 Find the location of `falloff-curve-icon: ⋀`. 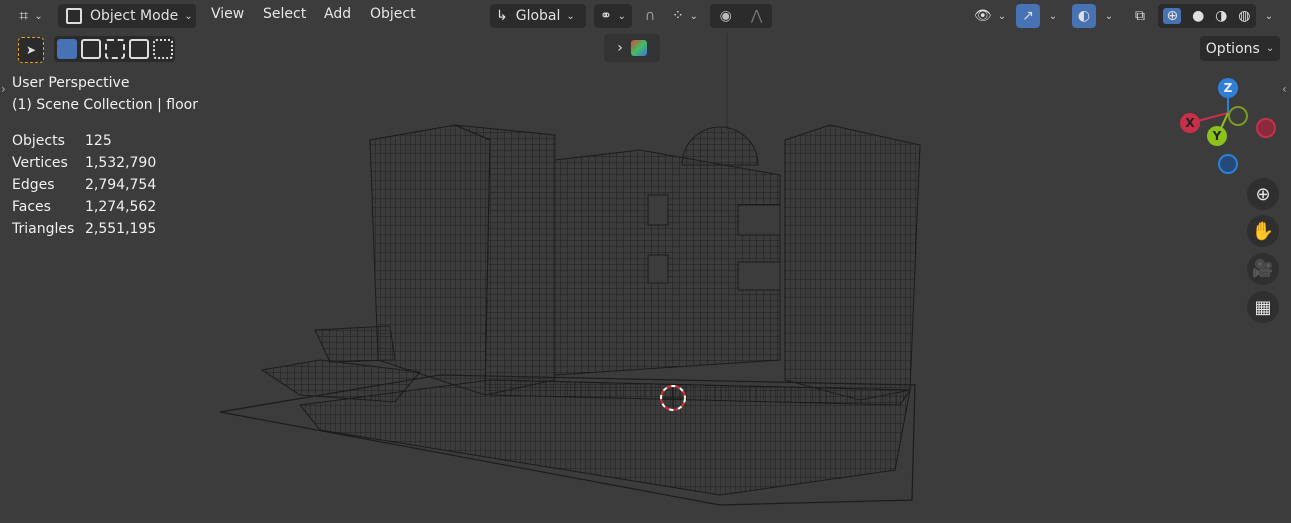

falloff-curve-icon: ⋀ is located at coordinates (756, 16).